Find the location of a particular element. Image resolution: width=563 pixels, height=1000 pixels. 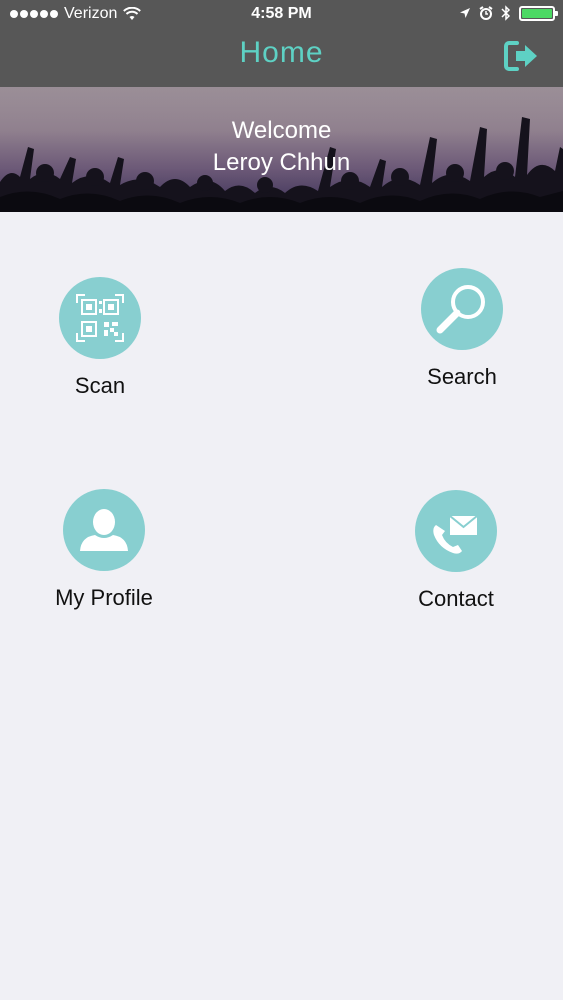

location-arrow-icon is located at coordinates (465, 13).